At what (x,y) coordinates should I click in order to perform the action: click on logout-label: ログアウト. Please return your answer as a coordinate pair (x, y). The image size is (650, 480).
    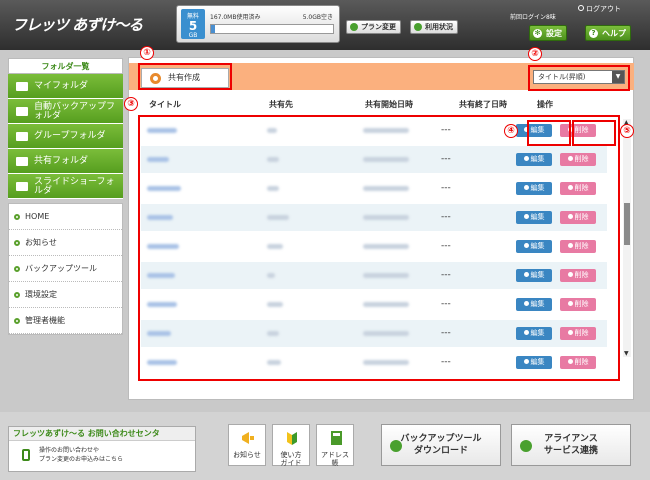
    Looking at the image, I should click on (603, 9).